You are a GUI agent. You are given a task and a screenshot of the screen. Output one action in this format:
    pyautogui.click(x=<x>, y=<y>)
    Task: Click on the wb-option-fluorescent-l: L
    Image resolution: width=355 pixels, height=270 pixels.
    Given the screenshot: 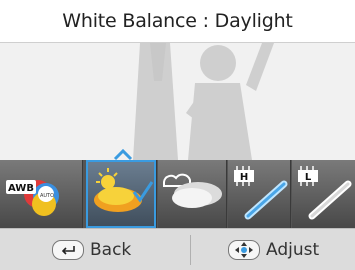 What is the action you would take?
    pyautogui.click(x=323, y=194)
    